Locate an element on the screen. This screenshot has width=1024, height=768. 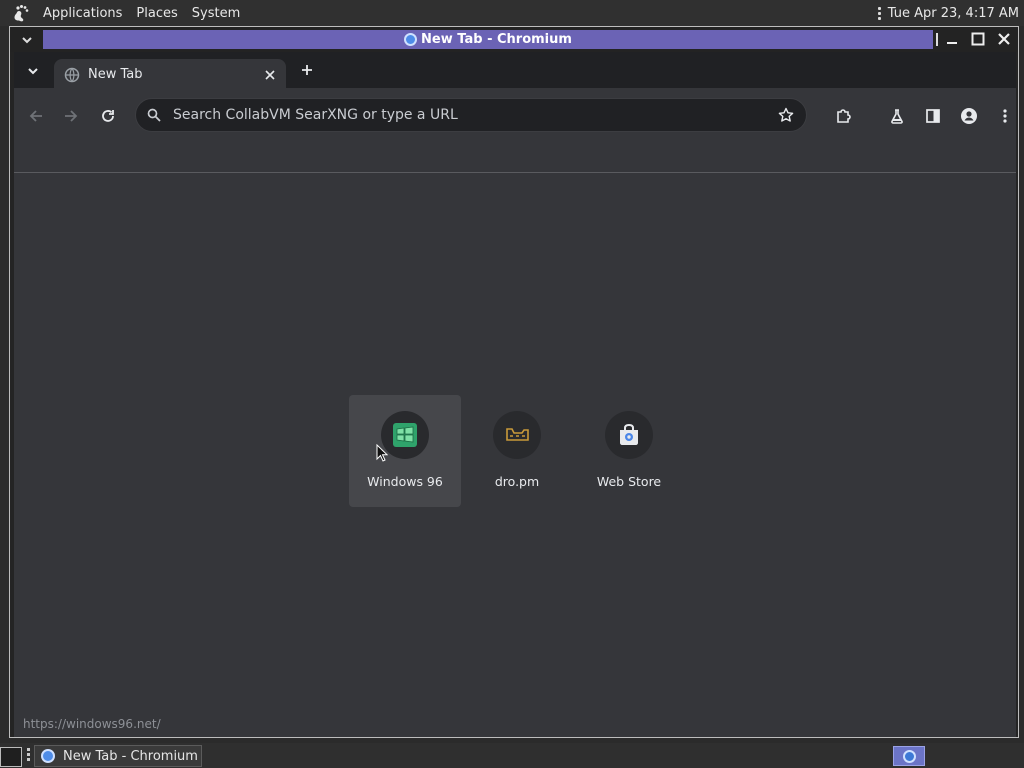
minimize-button is located at coordinates (952, 39).